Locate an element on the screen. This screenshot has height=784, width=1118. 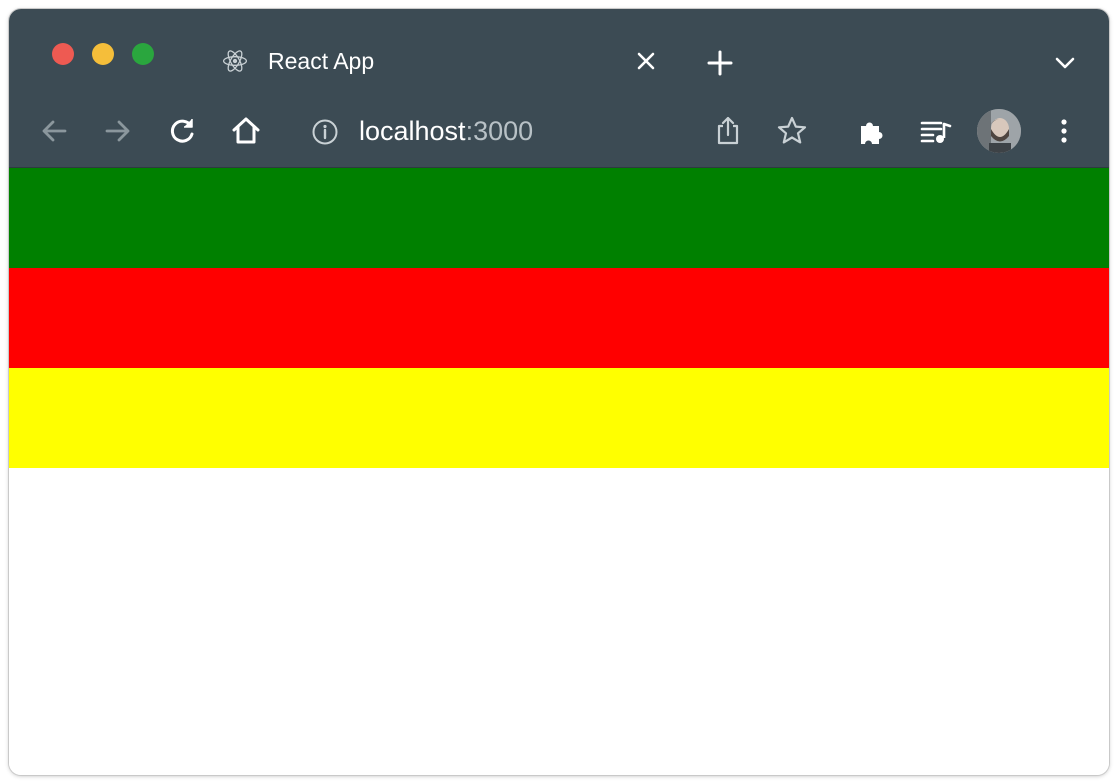
maximize-window-button is located at coordinates (143, 54).